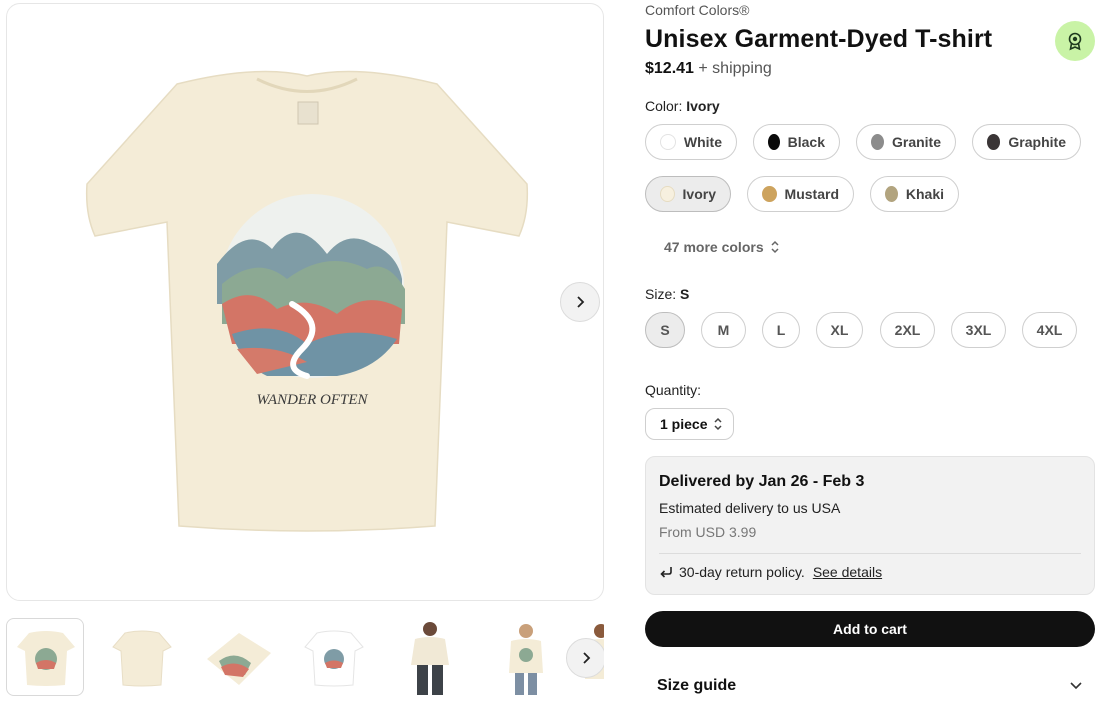 This screenshot has height=706, width=1116. I want to click on add-to-cart-button: Add to cart, so click(870, 629).